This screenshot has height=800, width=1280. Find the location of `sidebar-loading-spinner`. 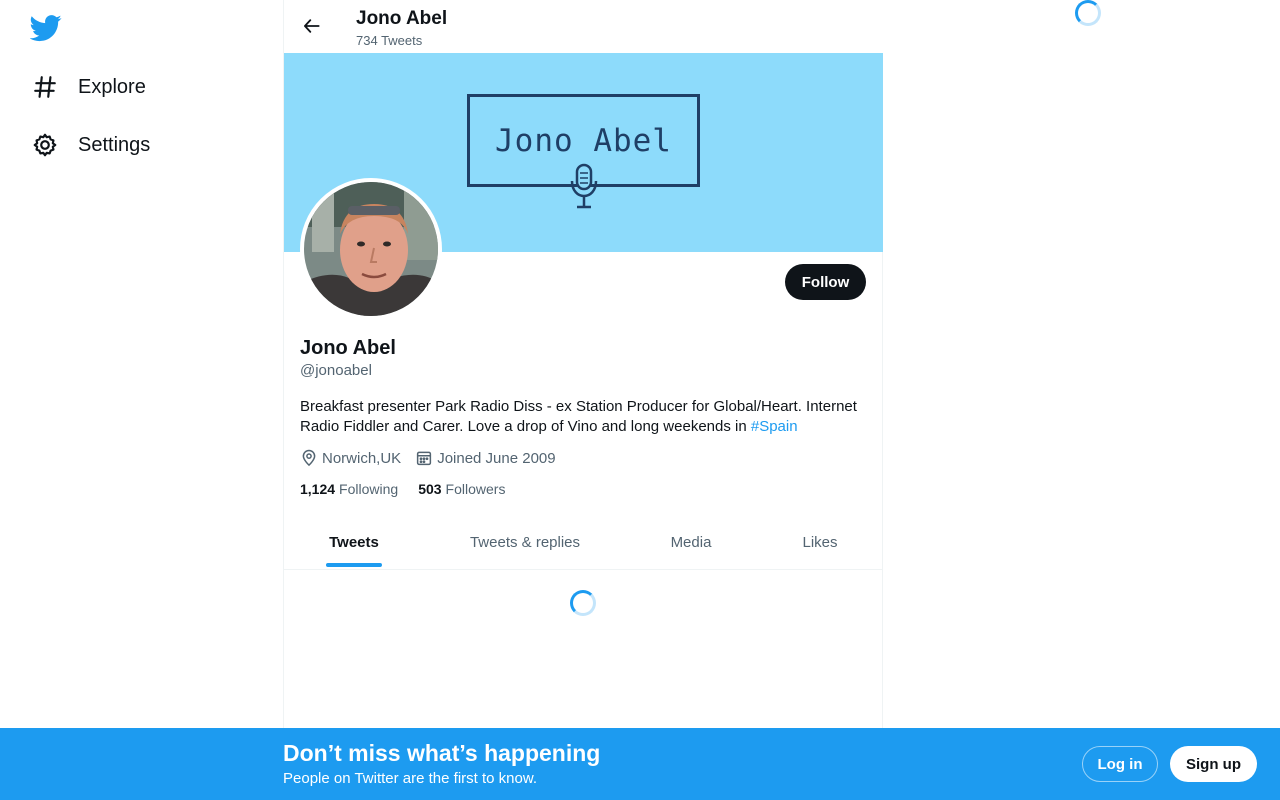

sidebar-loading-spinner is located at coordinates (1088, 13).